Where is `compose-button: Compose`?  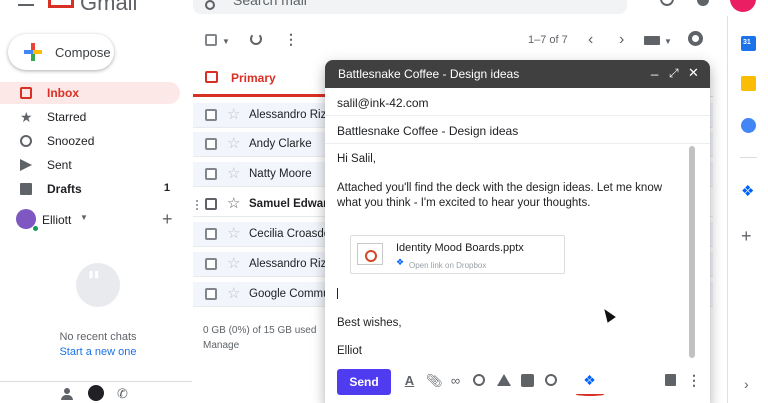
compose-button: Compose is located at coordinates (61, 52).